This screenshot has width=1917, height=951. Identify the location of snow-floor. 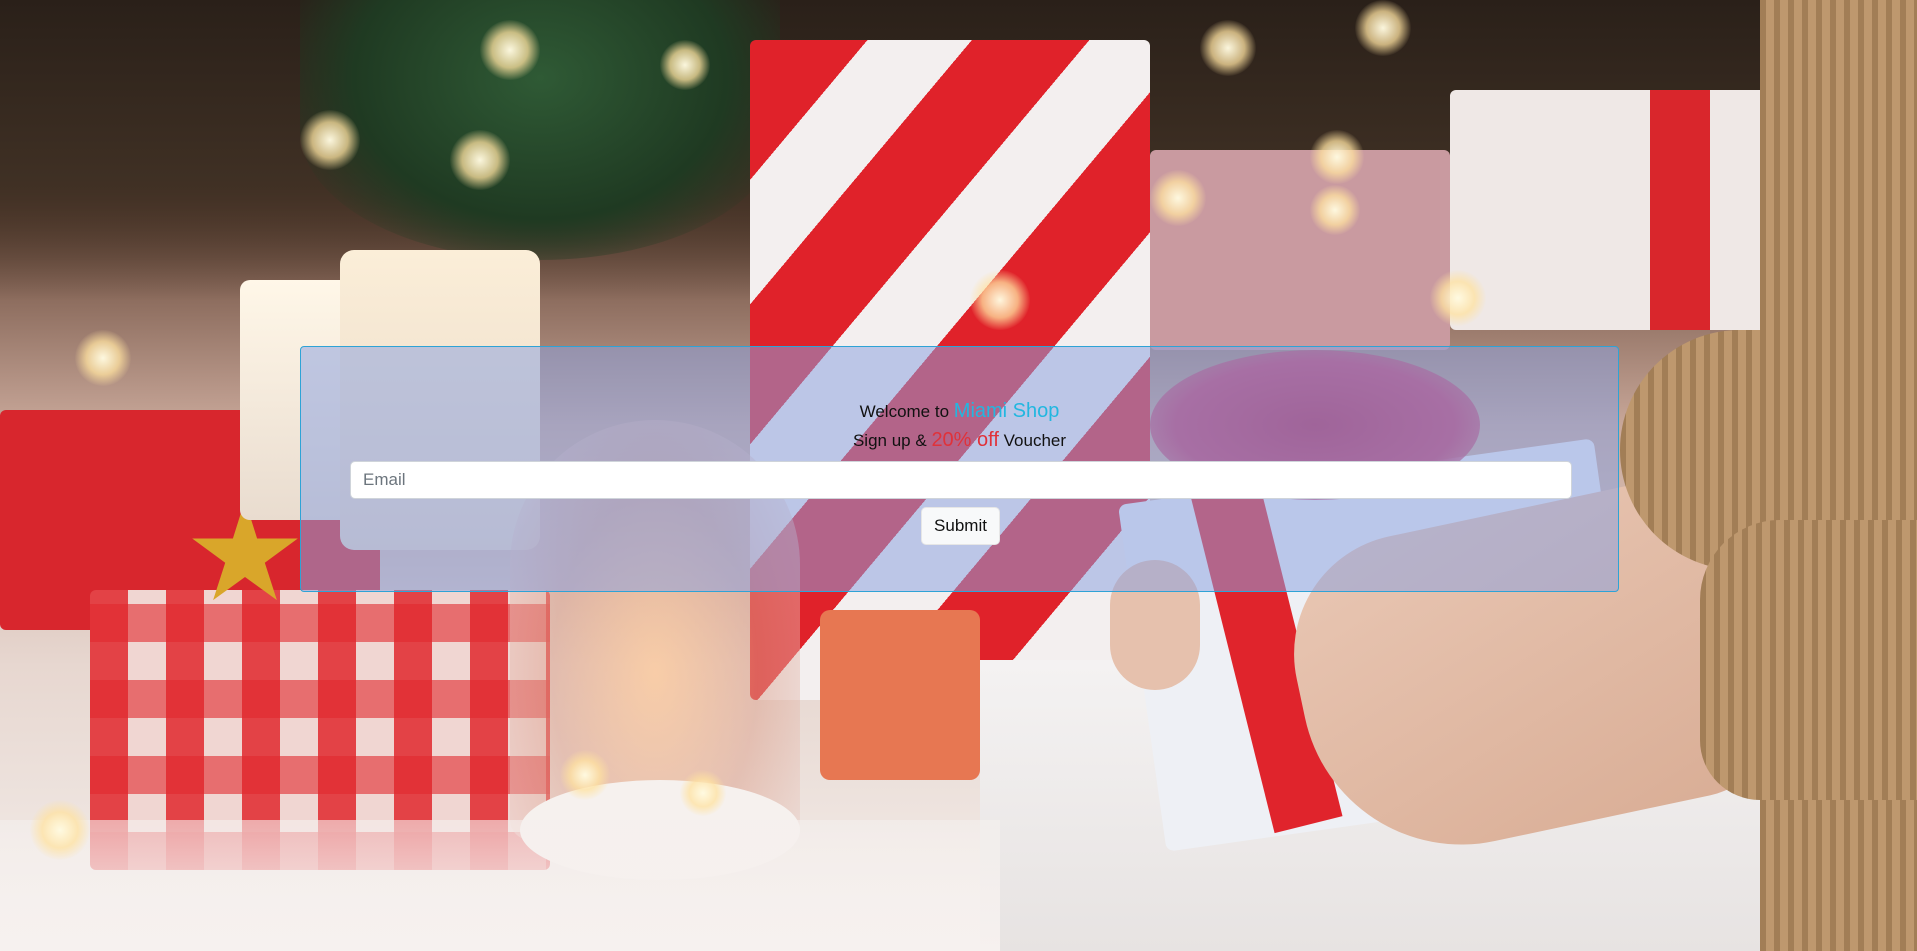
(500, 885).